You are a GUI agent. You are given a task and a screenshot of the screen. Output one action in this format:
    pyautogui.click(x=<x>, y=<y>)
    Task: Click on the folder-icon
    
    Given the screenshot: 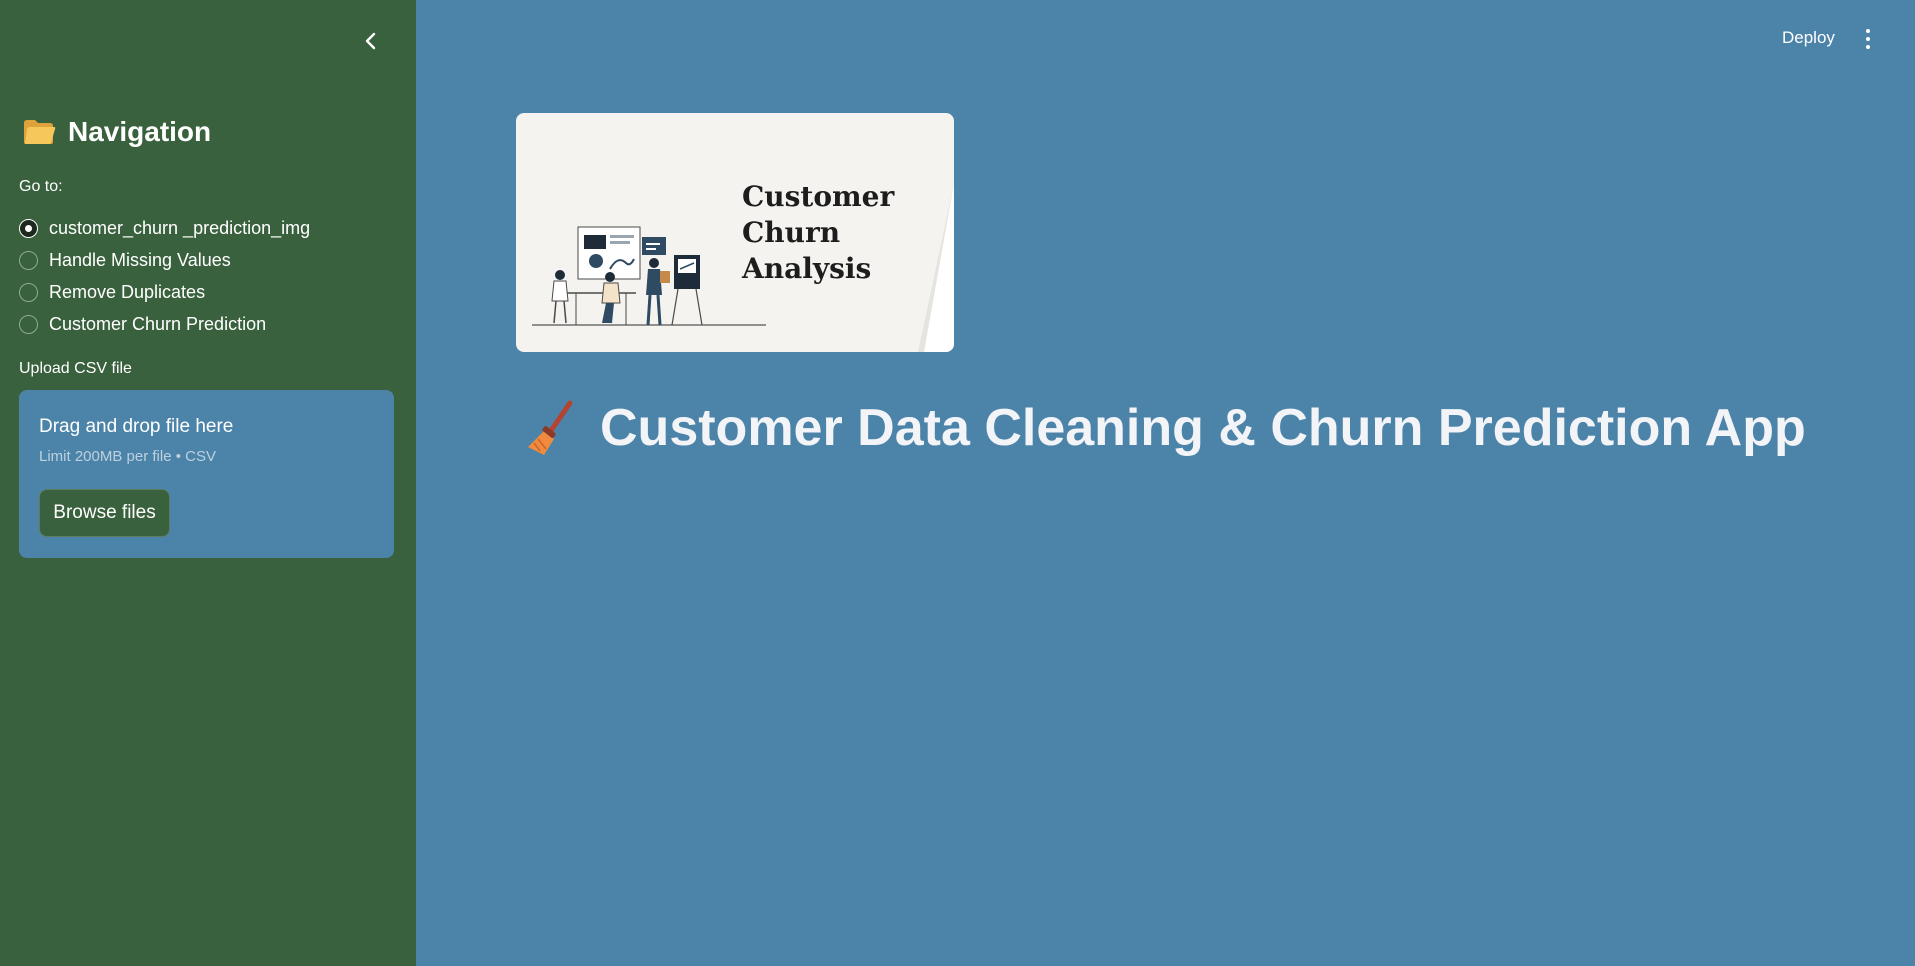 What is the action you would take?
    pyautogui.click(x=40, y=132)
    